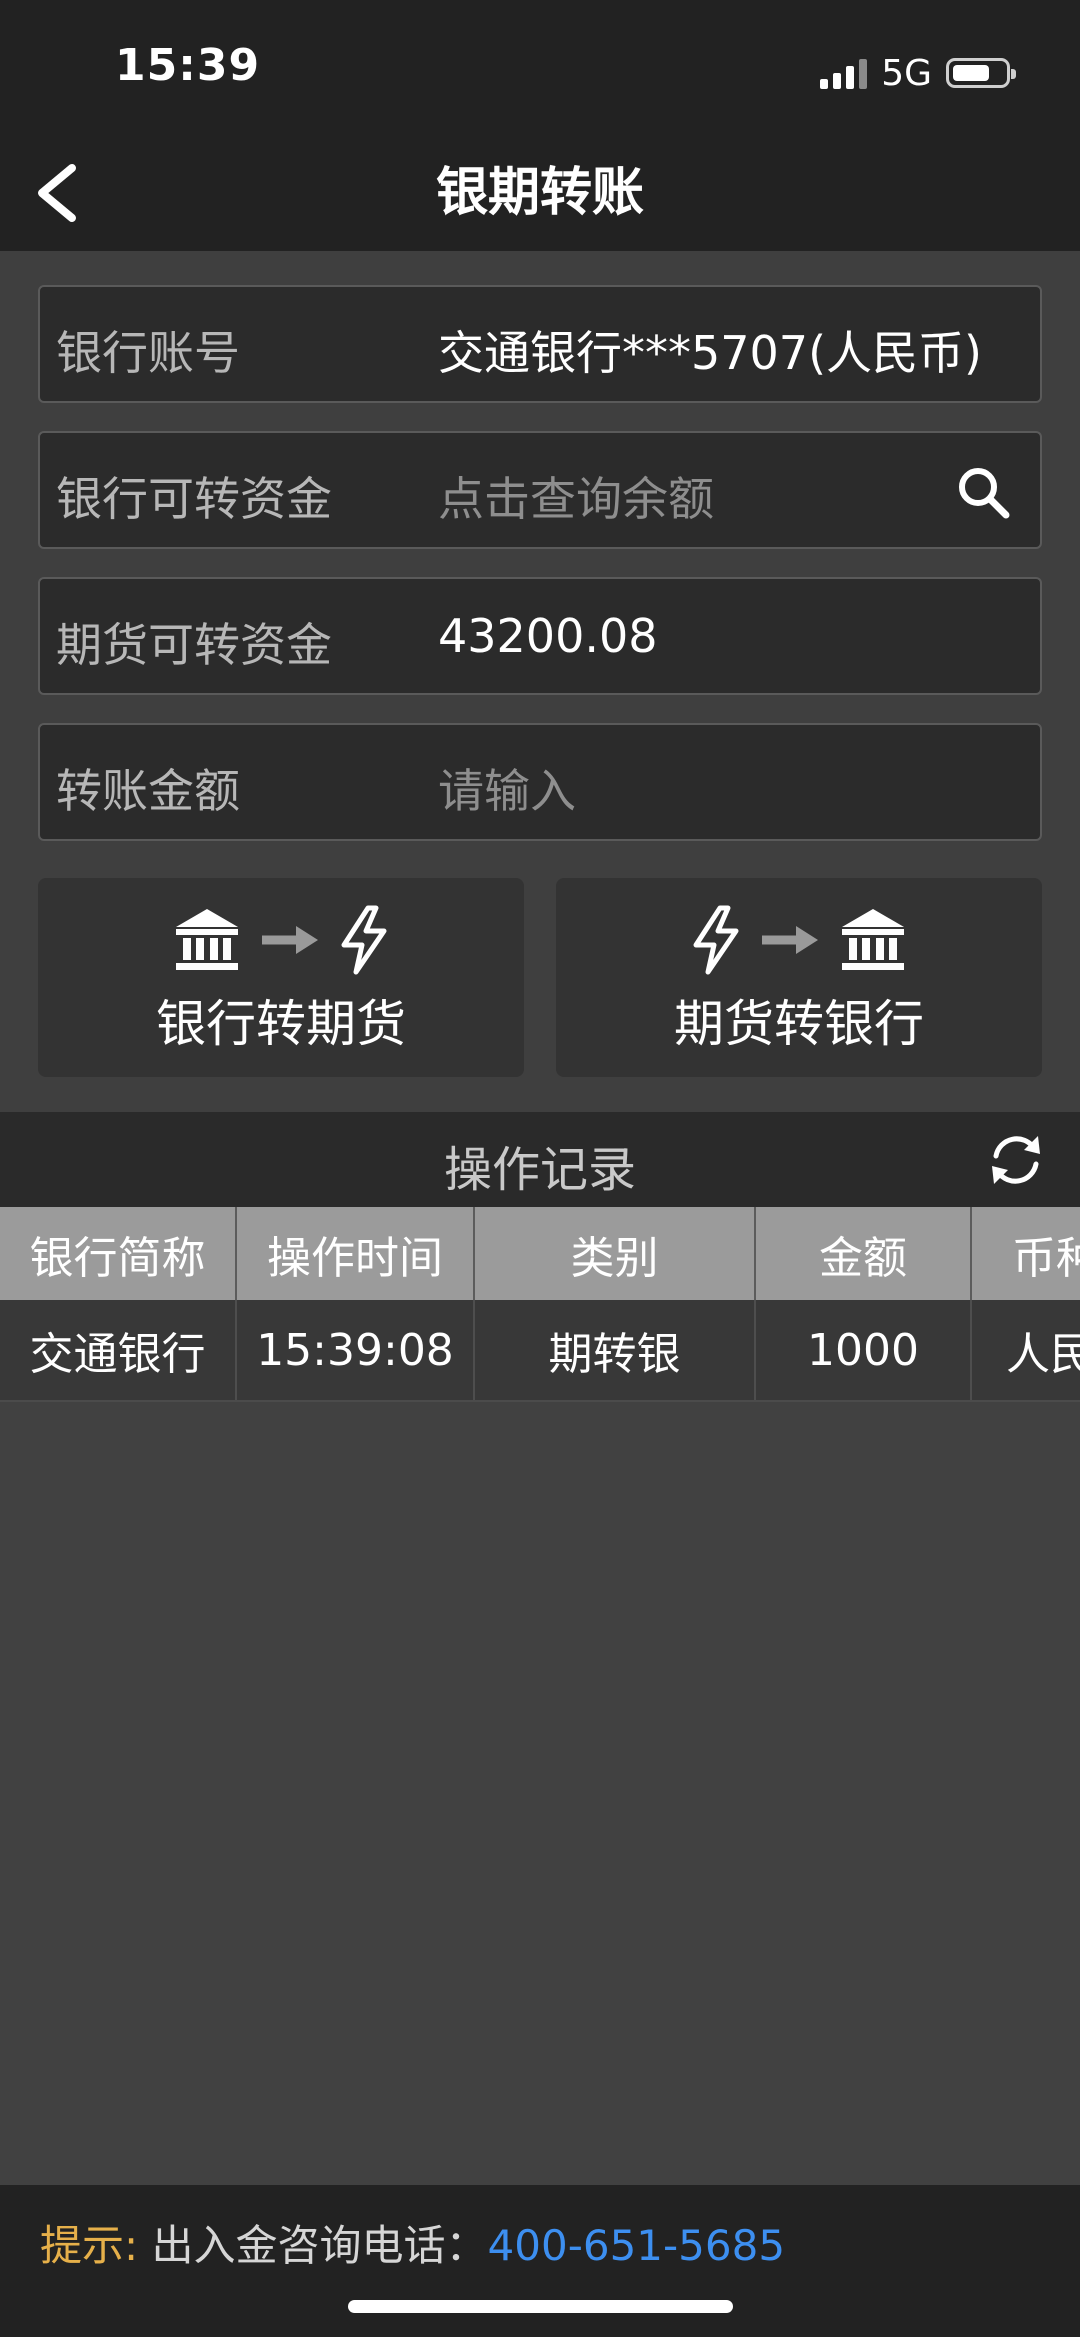 The image size is (1080, 2337). I want to click on page-title: 银期转账, so click(539, 193).